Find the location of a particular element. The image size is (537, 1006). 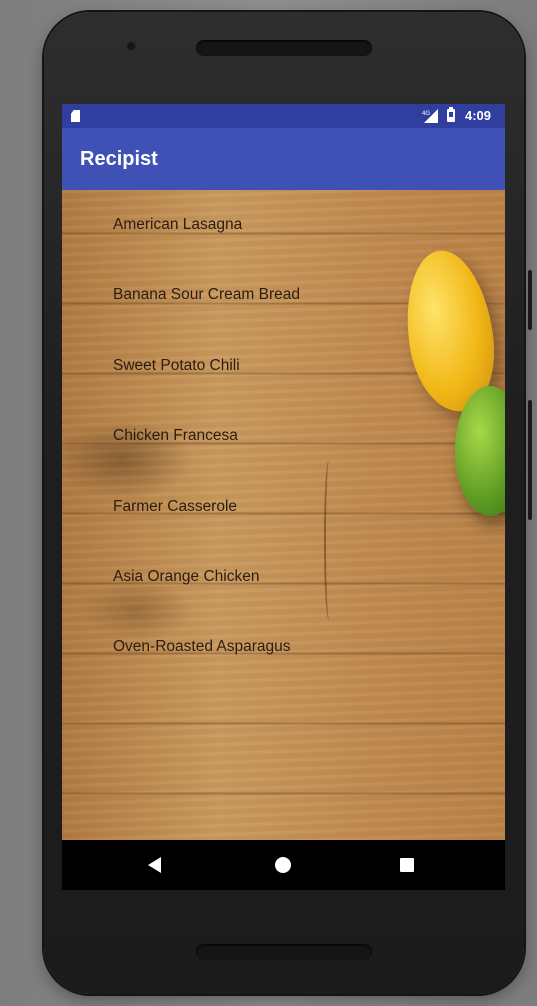

recipe-item-asia-orange-chicken: Asia Orange Chicken is located at coordinates (232, 577).